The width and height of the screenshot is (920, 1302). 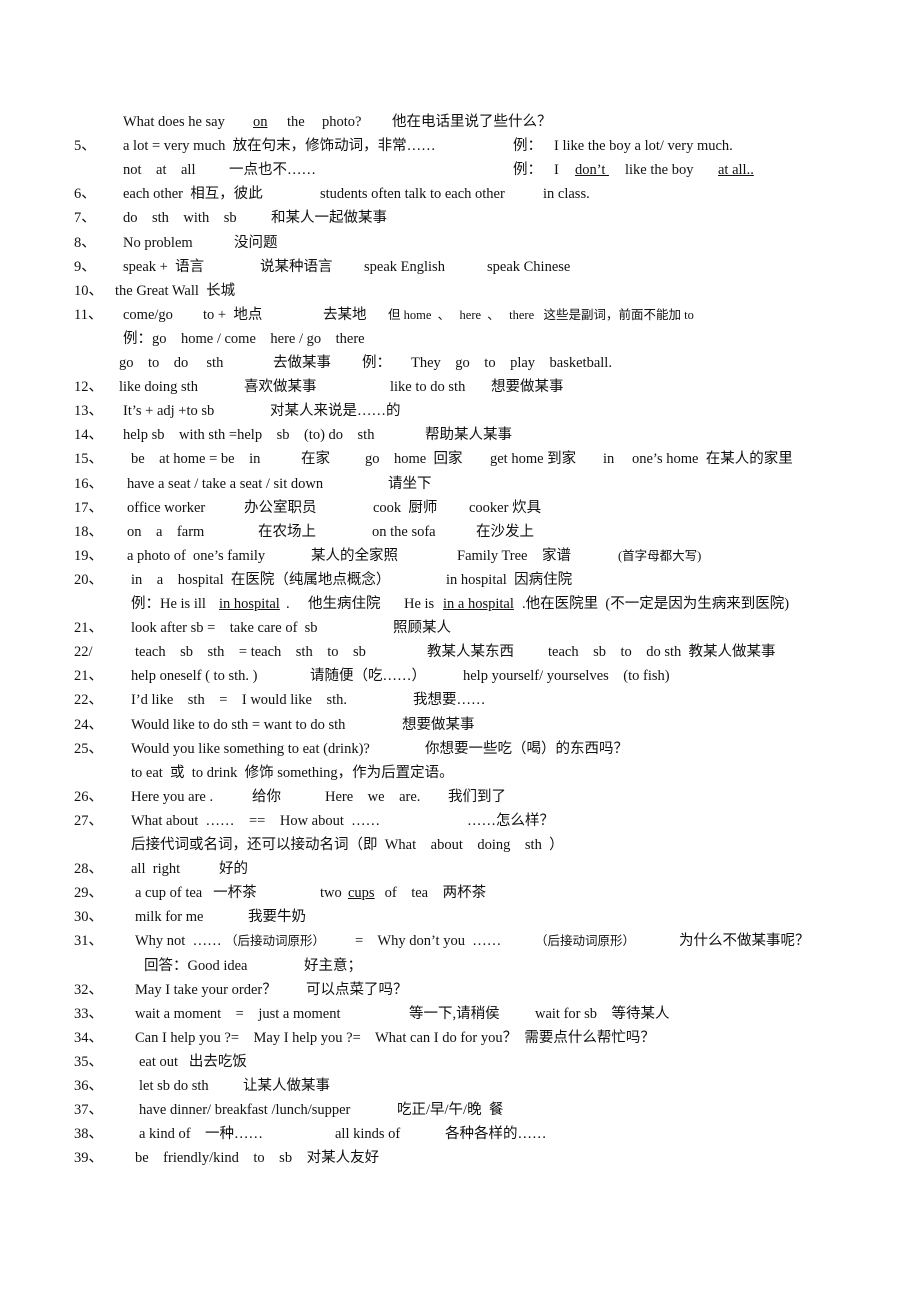 I want to click on item-number: 14、, so click(x=88, y=435).